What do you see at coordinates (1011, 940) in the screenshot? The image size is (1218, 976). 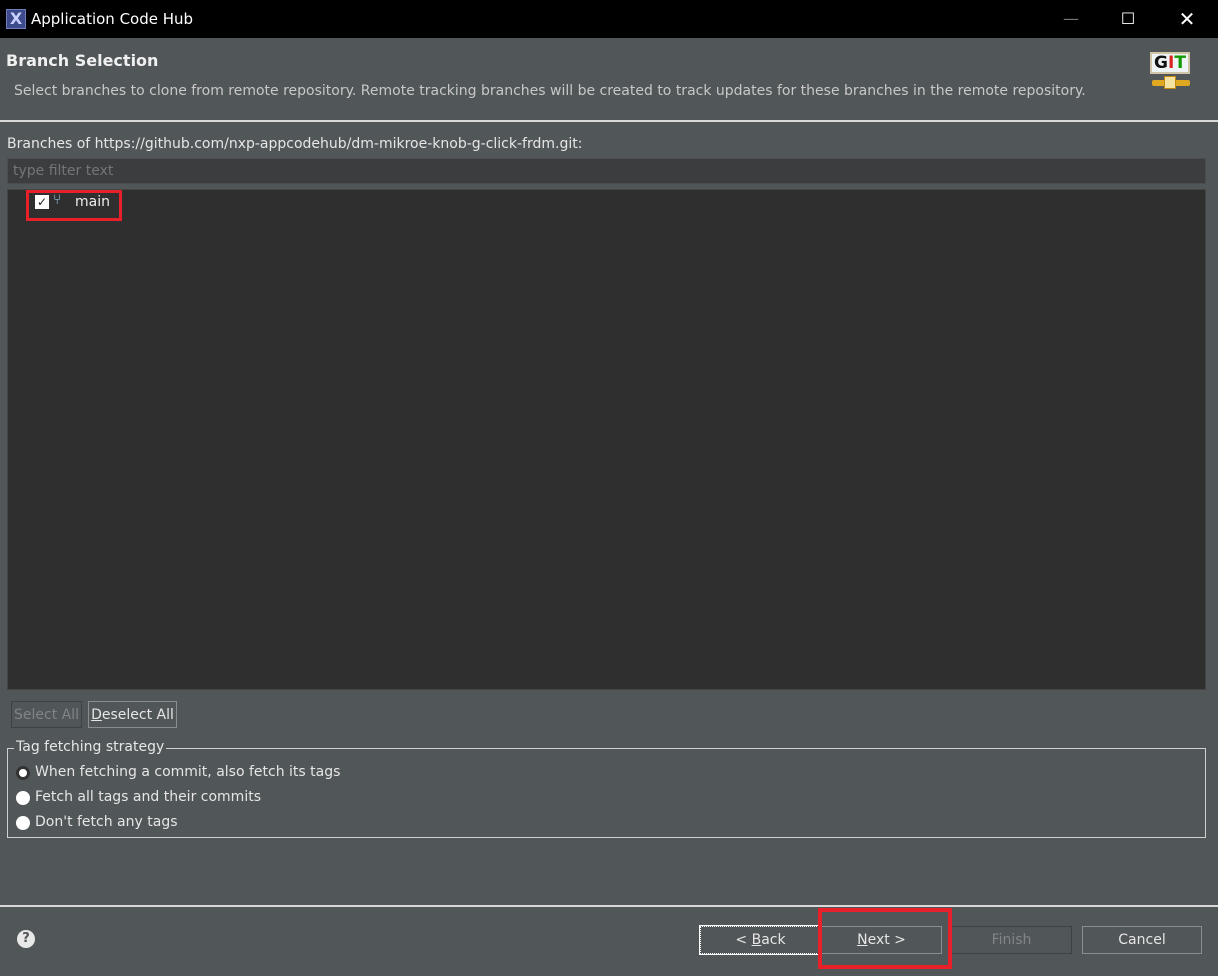 I see `finish-button: Finish` at bounding box center [1011, 940].